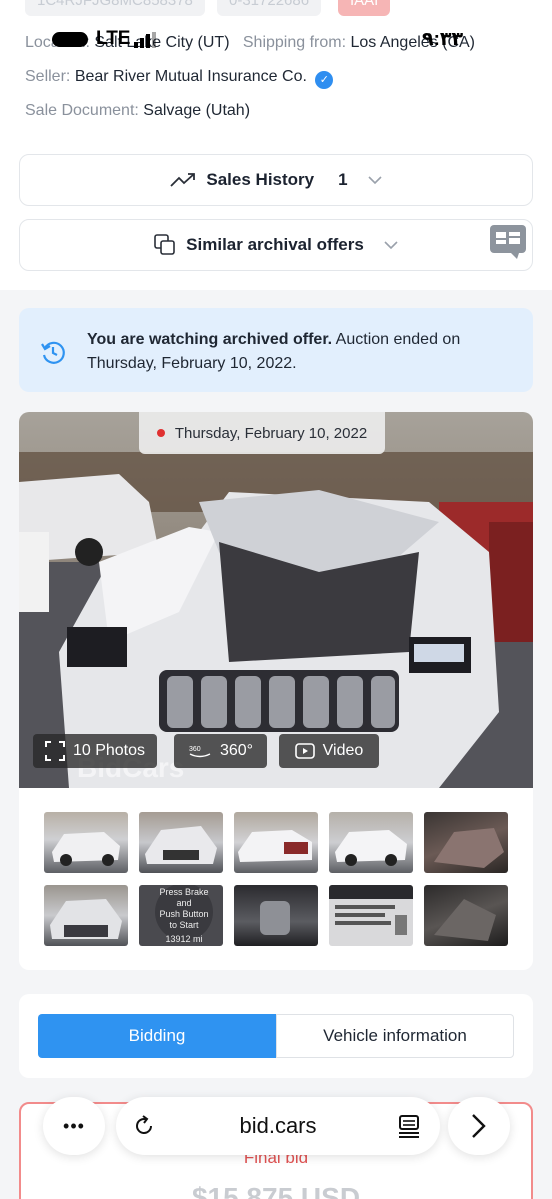  I want to click on reader-view-icon, so click(409, 1126).